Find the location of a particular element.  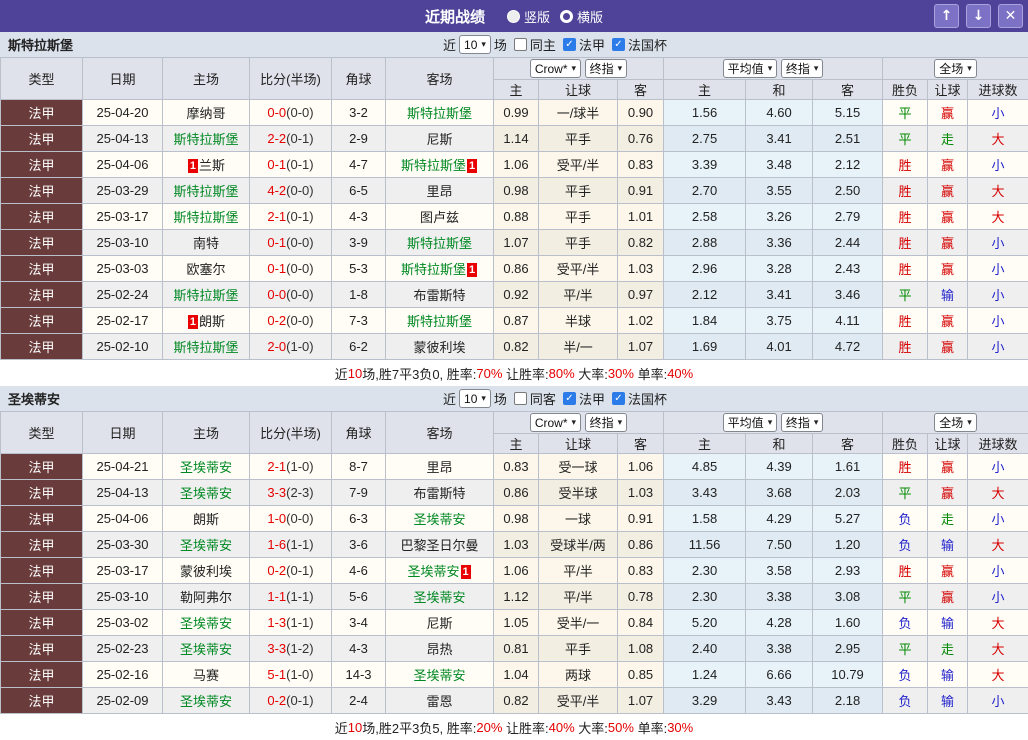

avg-away-cell: 5.27 is located at coordinates (848, 519).